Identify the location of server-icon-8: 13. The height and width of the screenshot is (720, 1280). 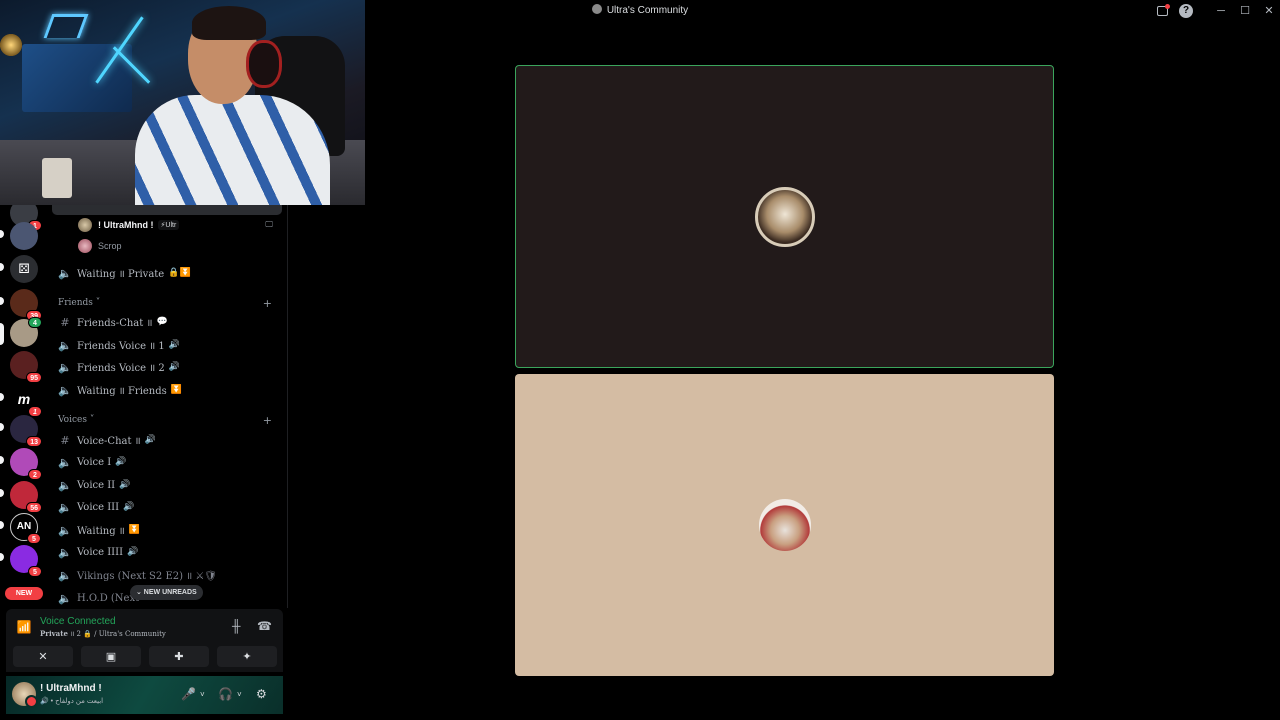
(26, 431).